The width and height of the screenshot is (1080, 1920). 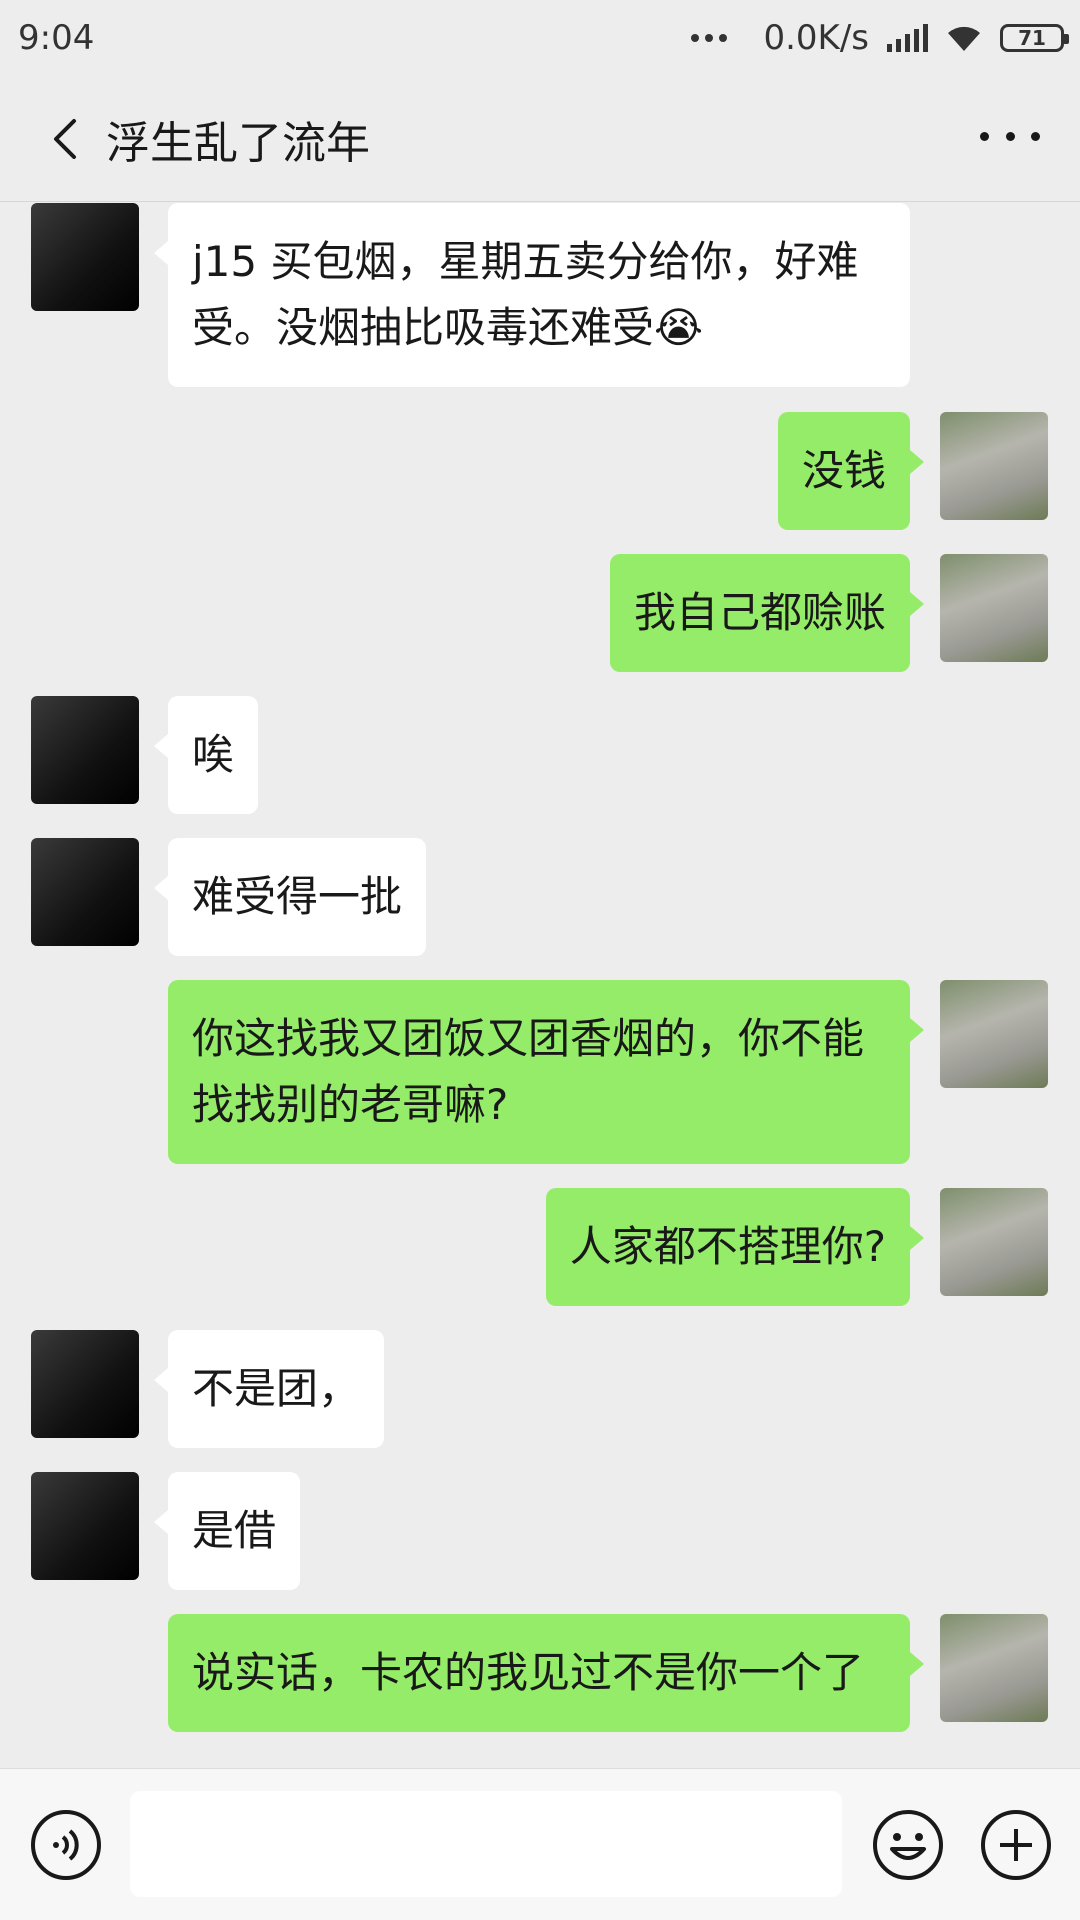 I want to click on status-right: 0.0K/s 71, so click(x=880, y=38).